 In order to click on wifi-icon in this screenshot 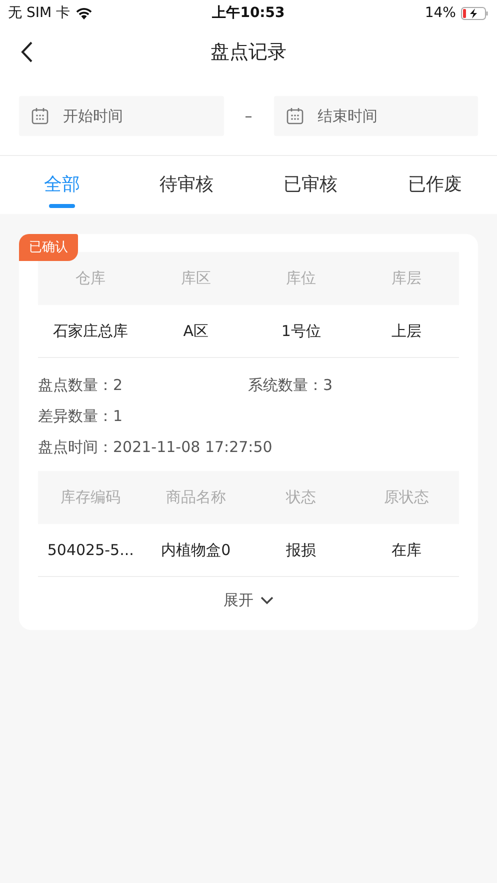, I will do `click(84, 13)`.